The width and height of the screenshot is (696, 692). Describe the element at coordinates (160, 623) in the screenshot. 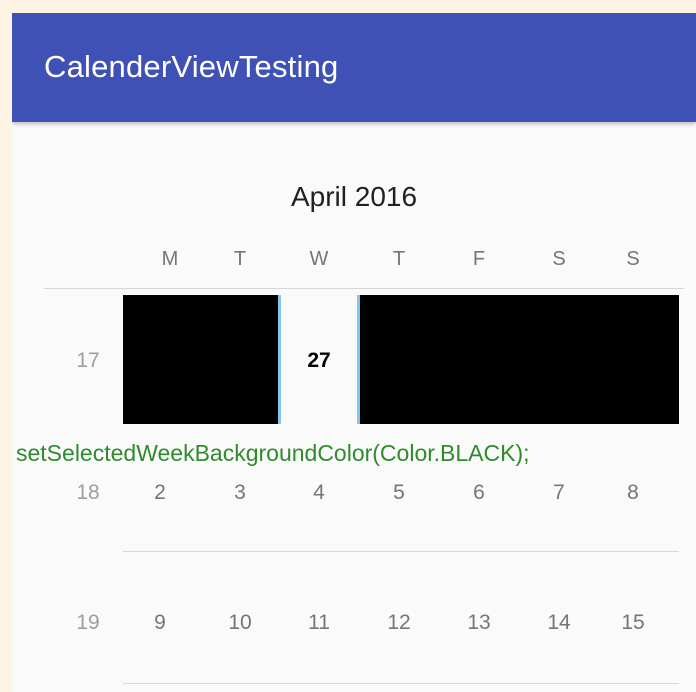

I see `day-cell: 9` at that location.